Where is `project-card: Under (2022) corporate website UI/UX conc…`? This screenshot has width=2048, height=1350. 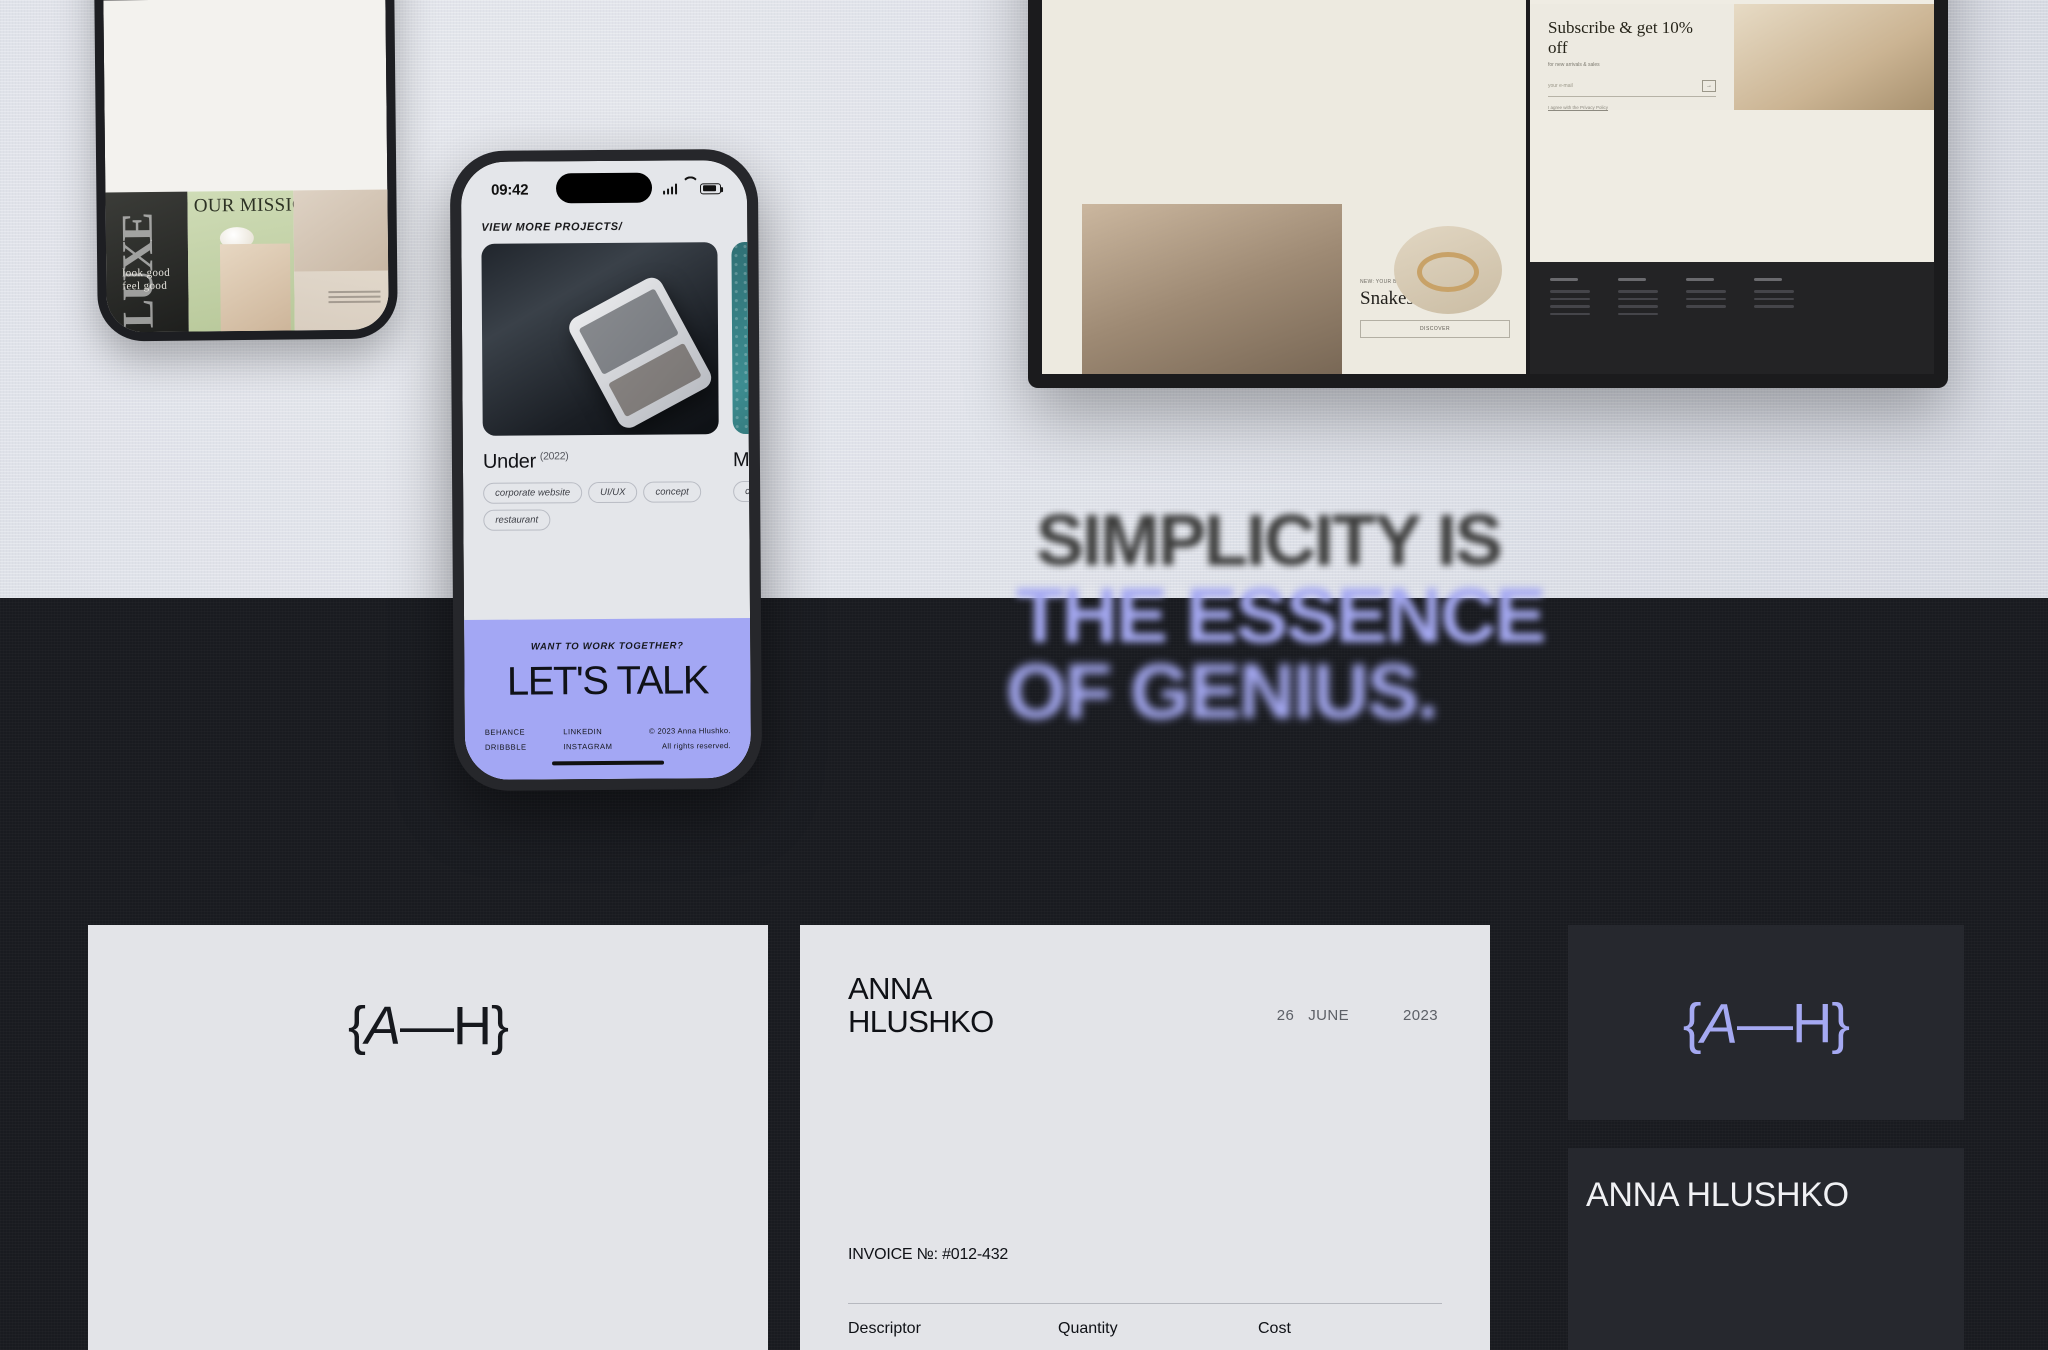
project-card: Under (2022) corporate website UI/UX conc… is located at coordinates (600, 386).